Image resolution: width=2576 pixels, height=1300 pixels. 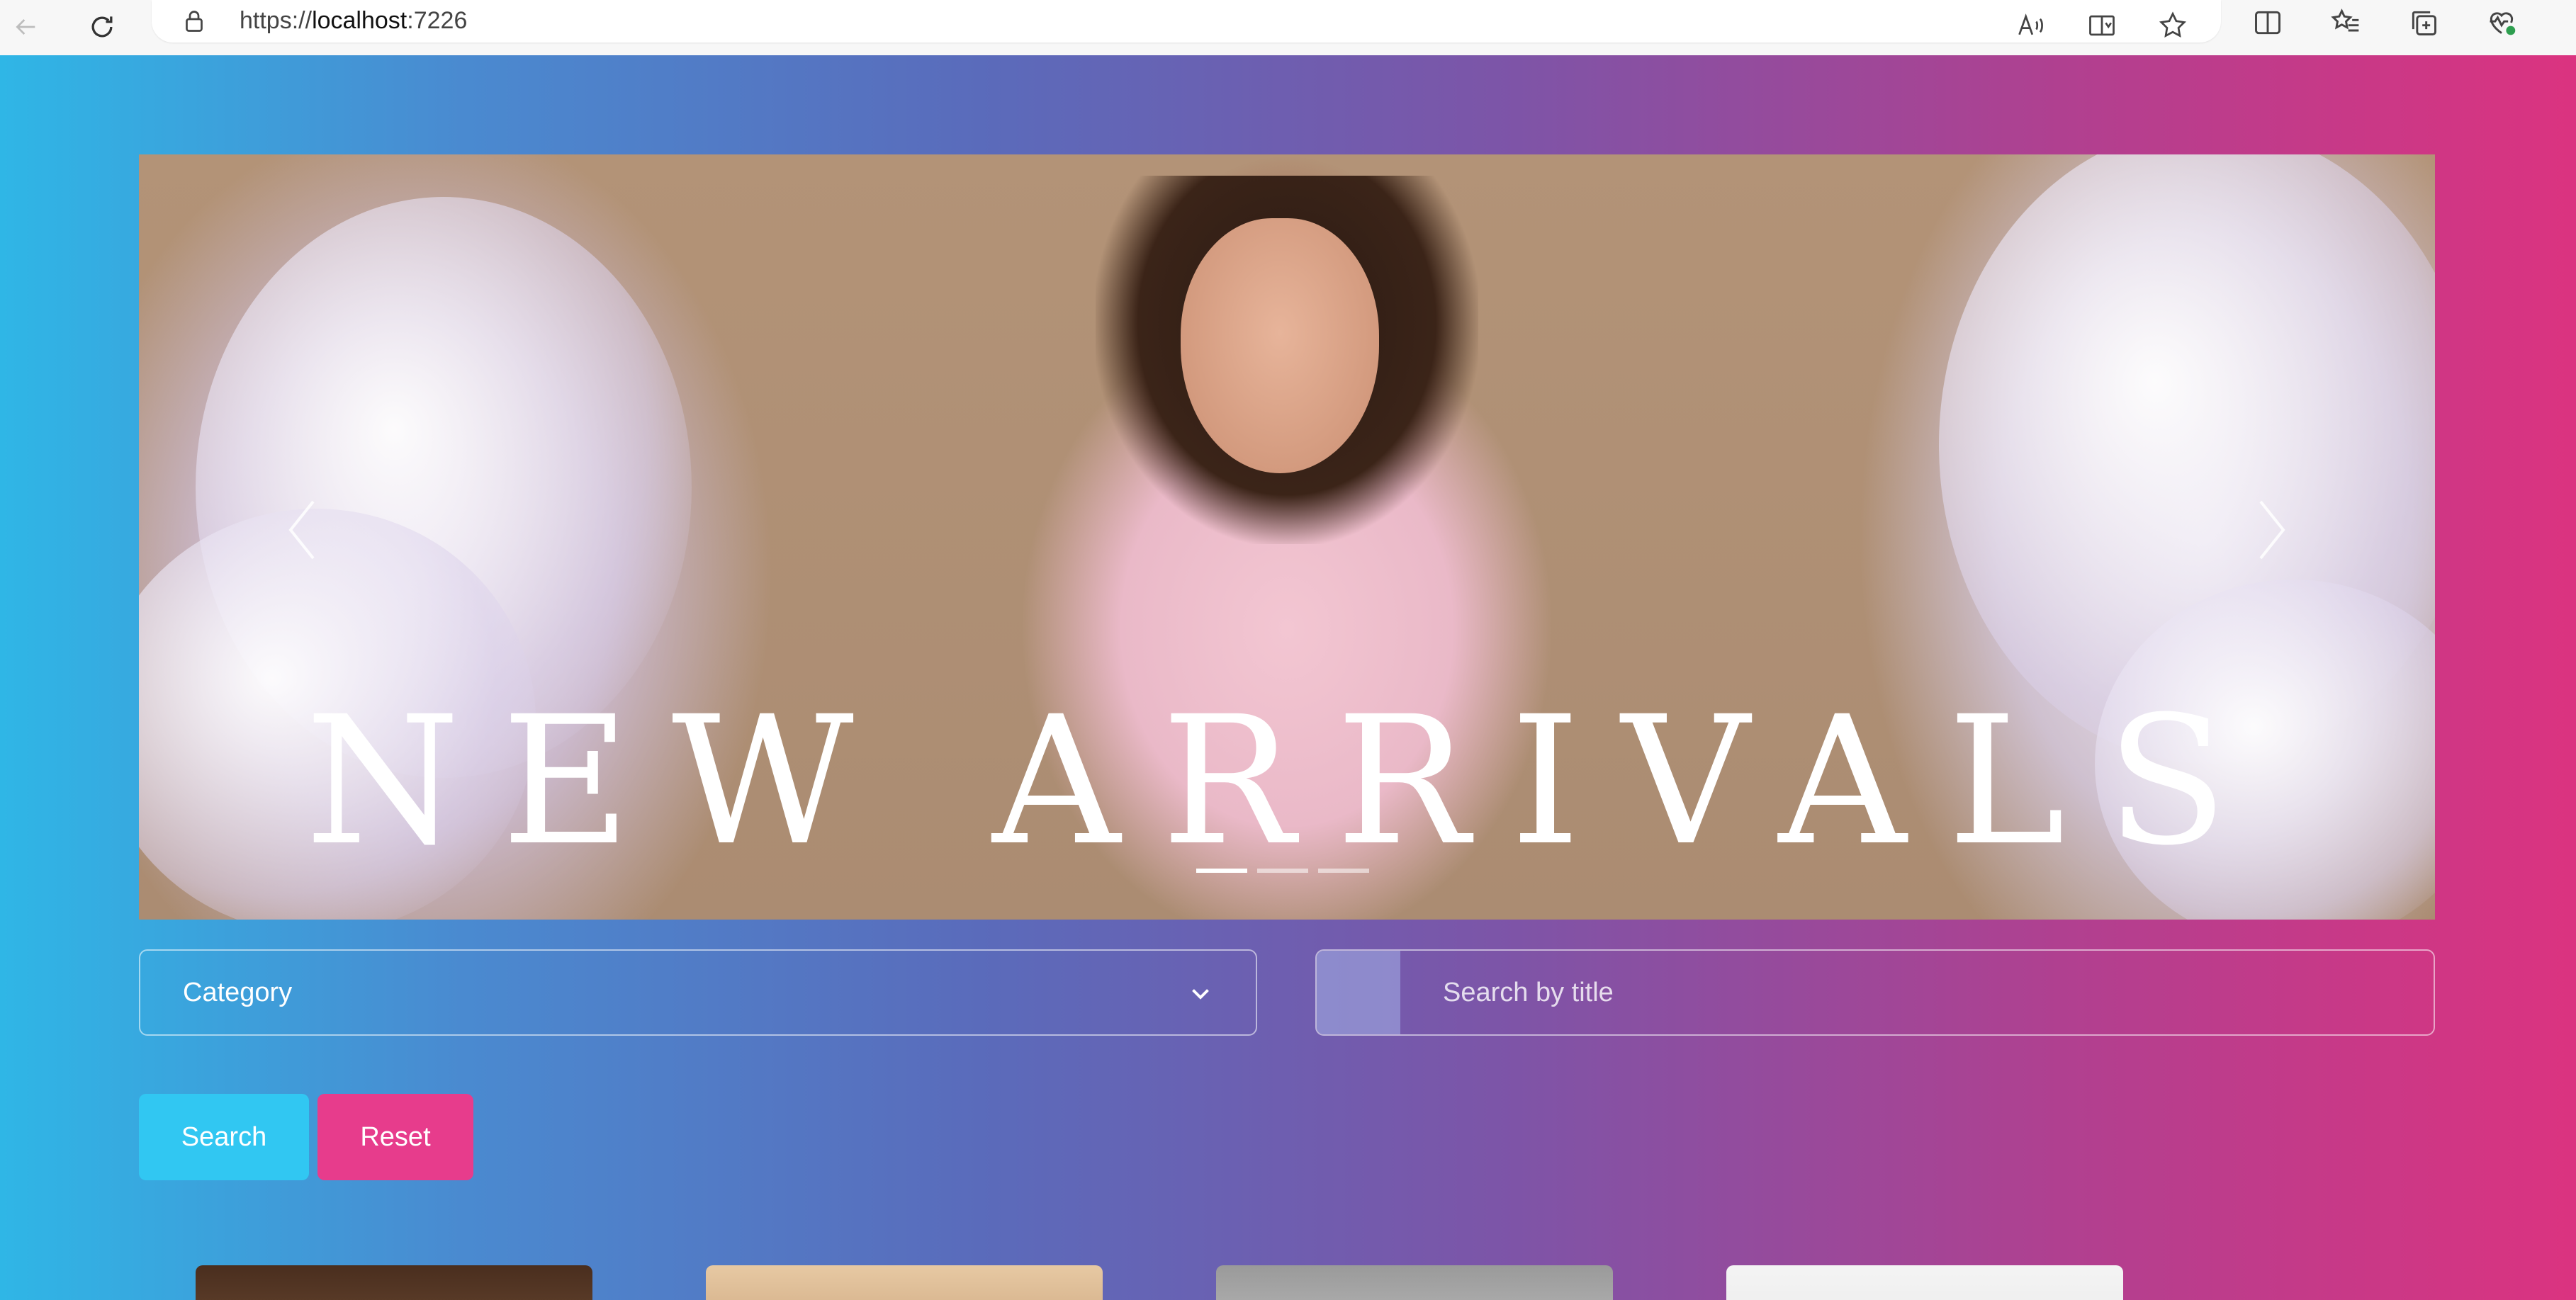 I want to click on url-host: localhost, so click(x=359, y=21).